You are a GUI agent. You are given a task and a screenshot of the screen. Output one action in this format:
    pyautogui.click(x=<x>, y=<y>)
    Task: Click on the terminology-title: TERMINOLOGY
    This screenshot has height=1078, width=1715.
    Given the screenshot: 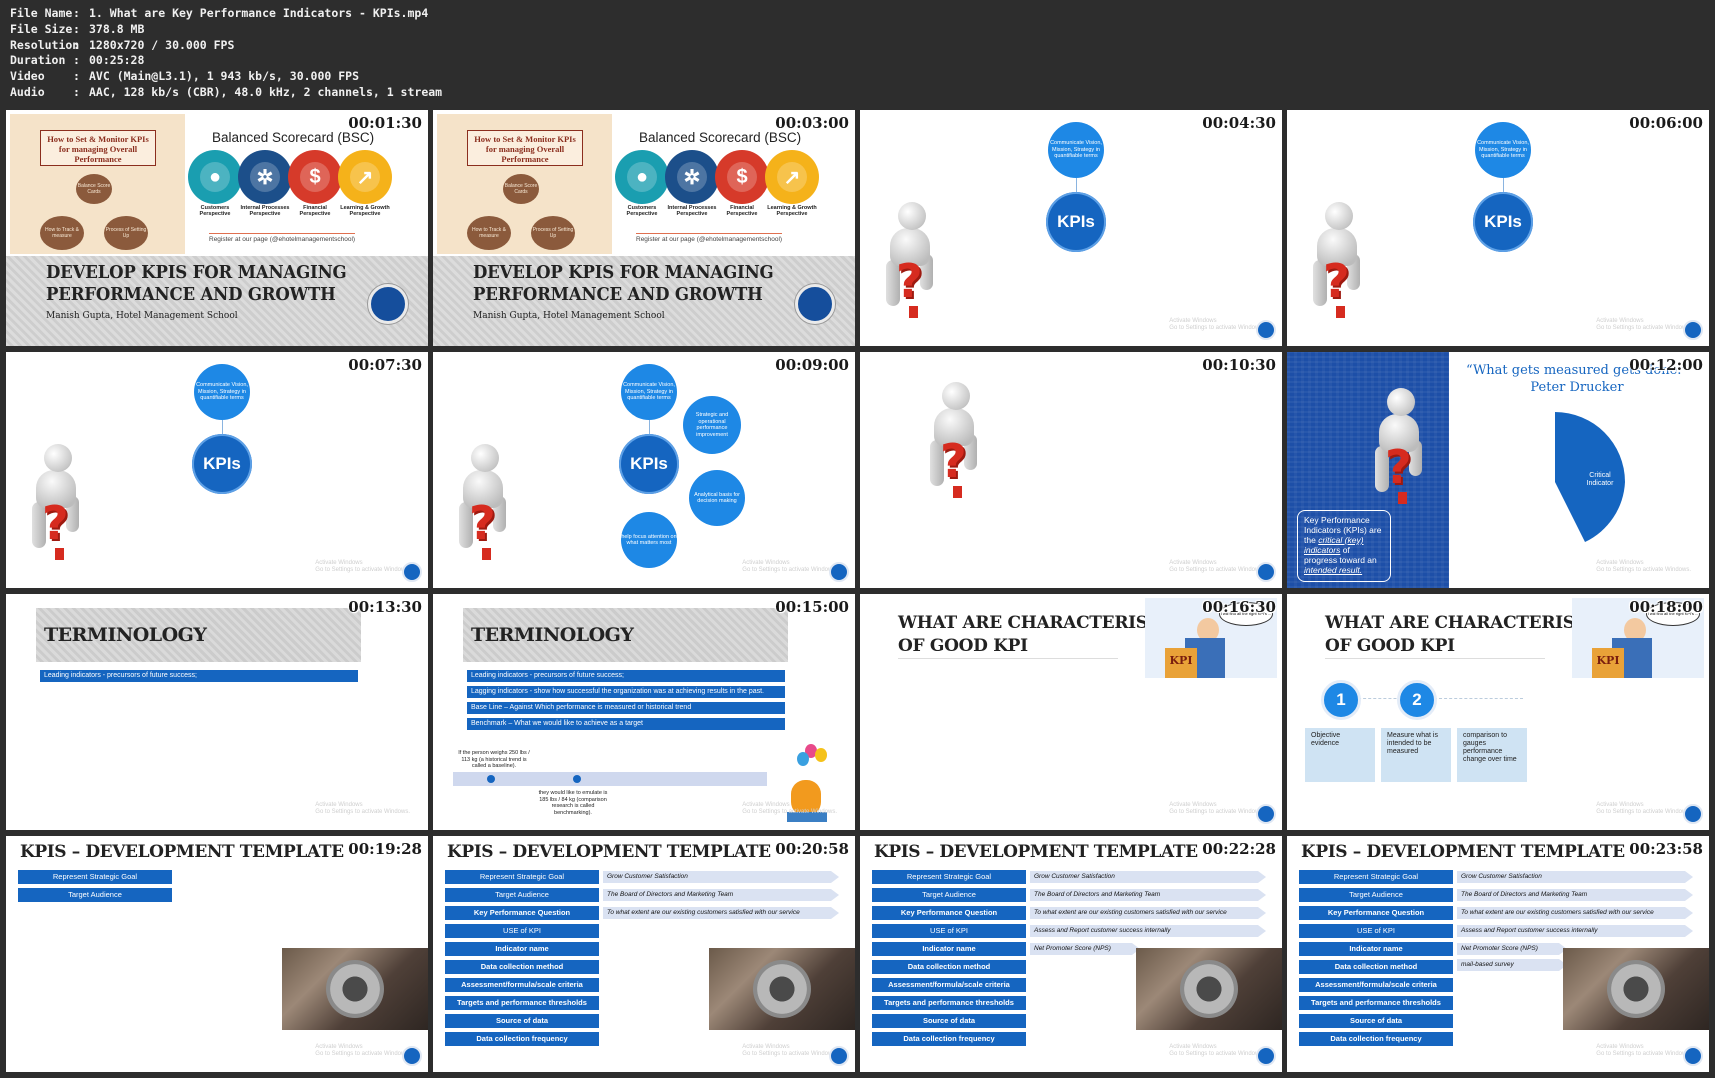 What is the action you would take?
    pyautogui.click(x=552, y=635)
    